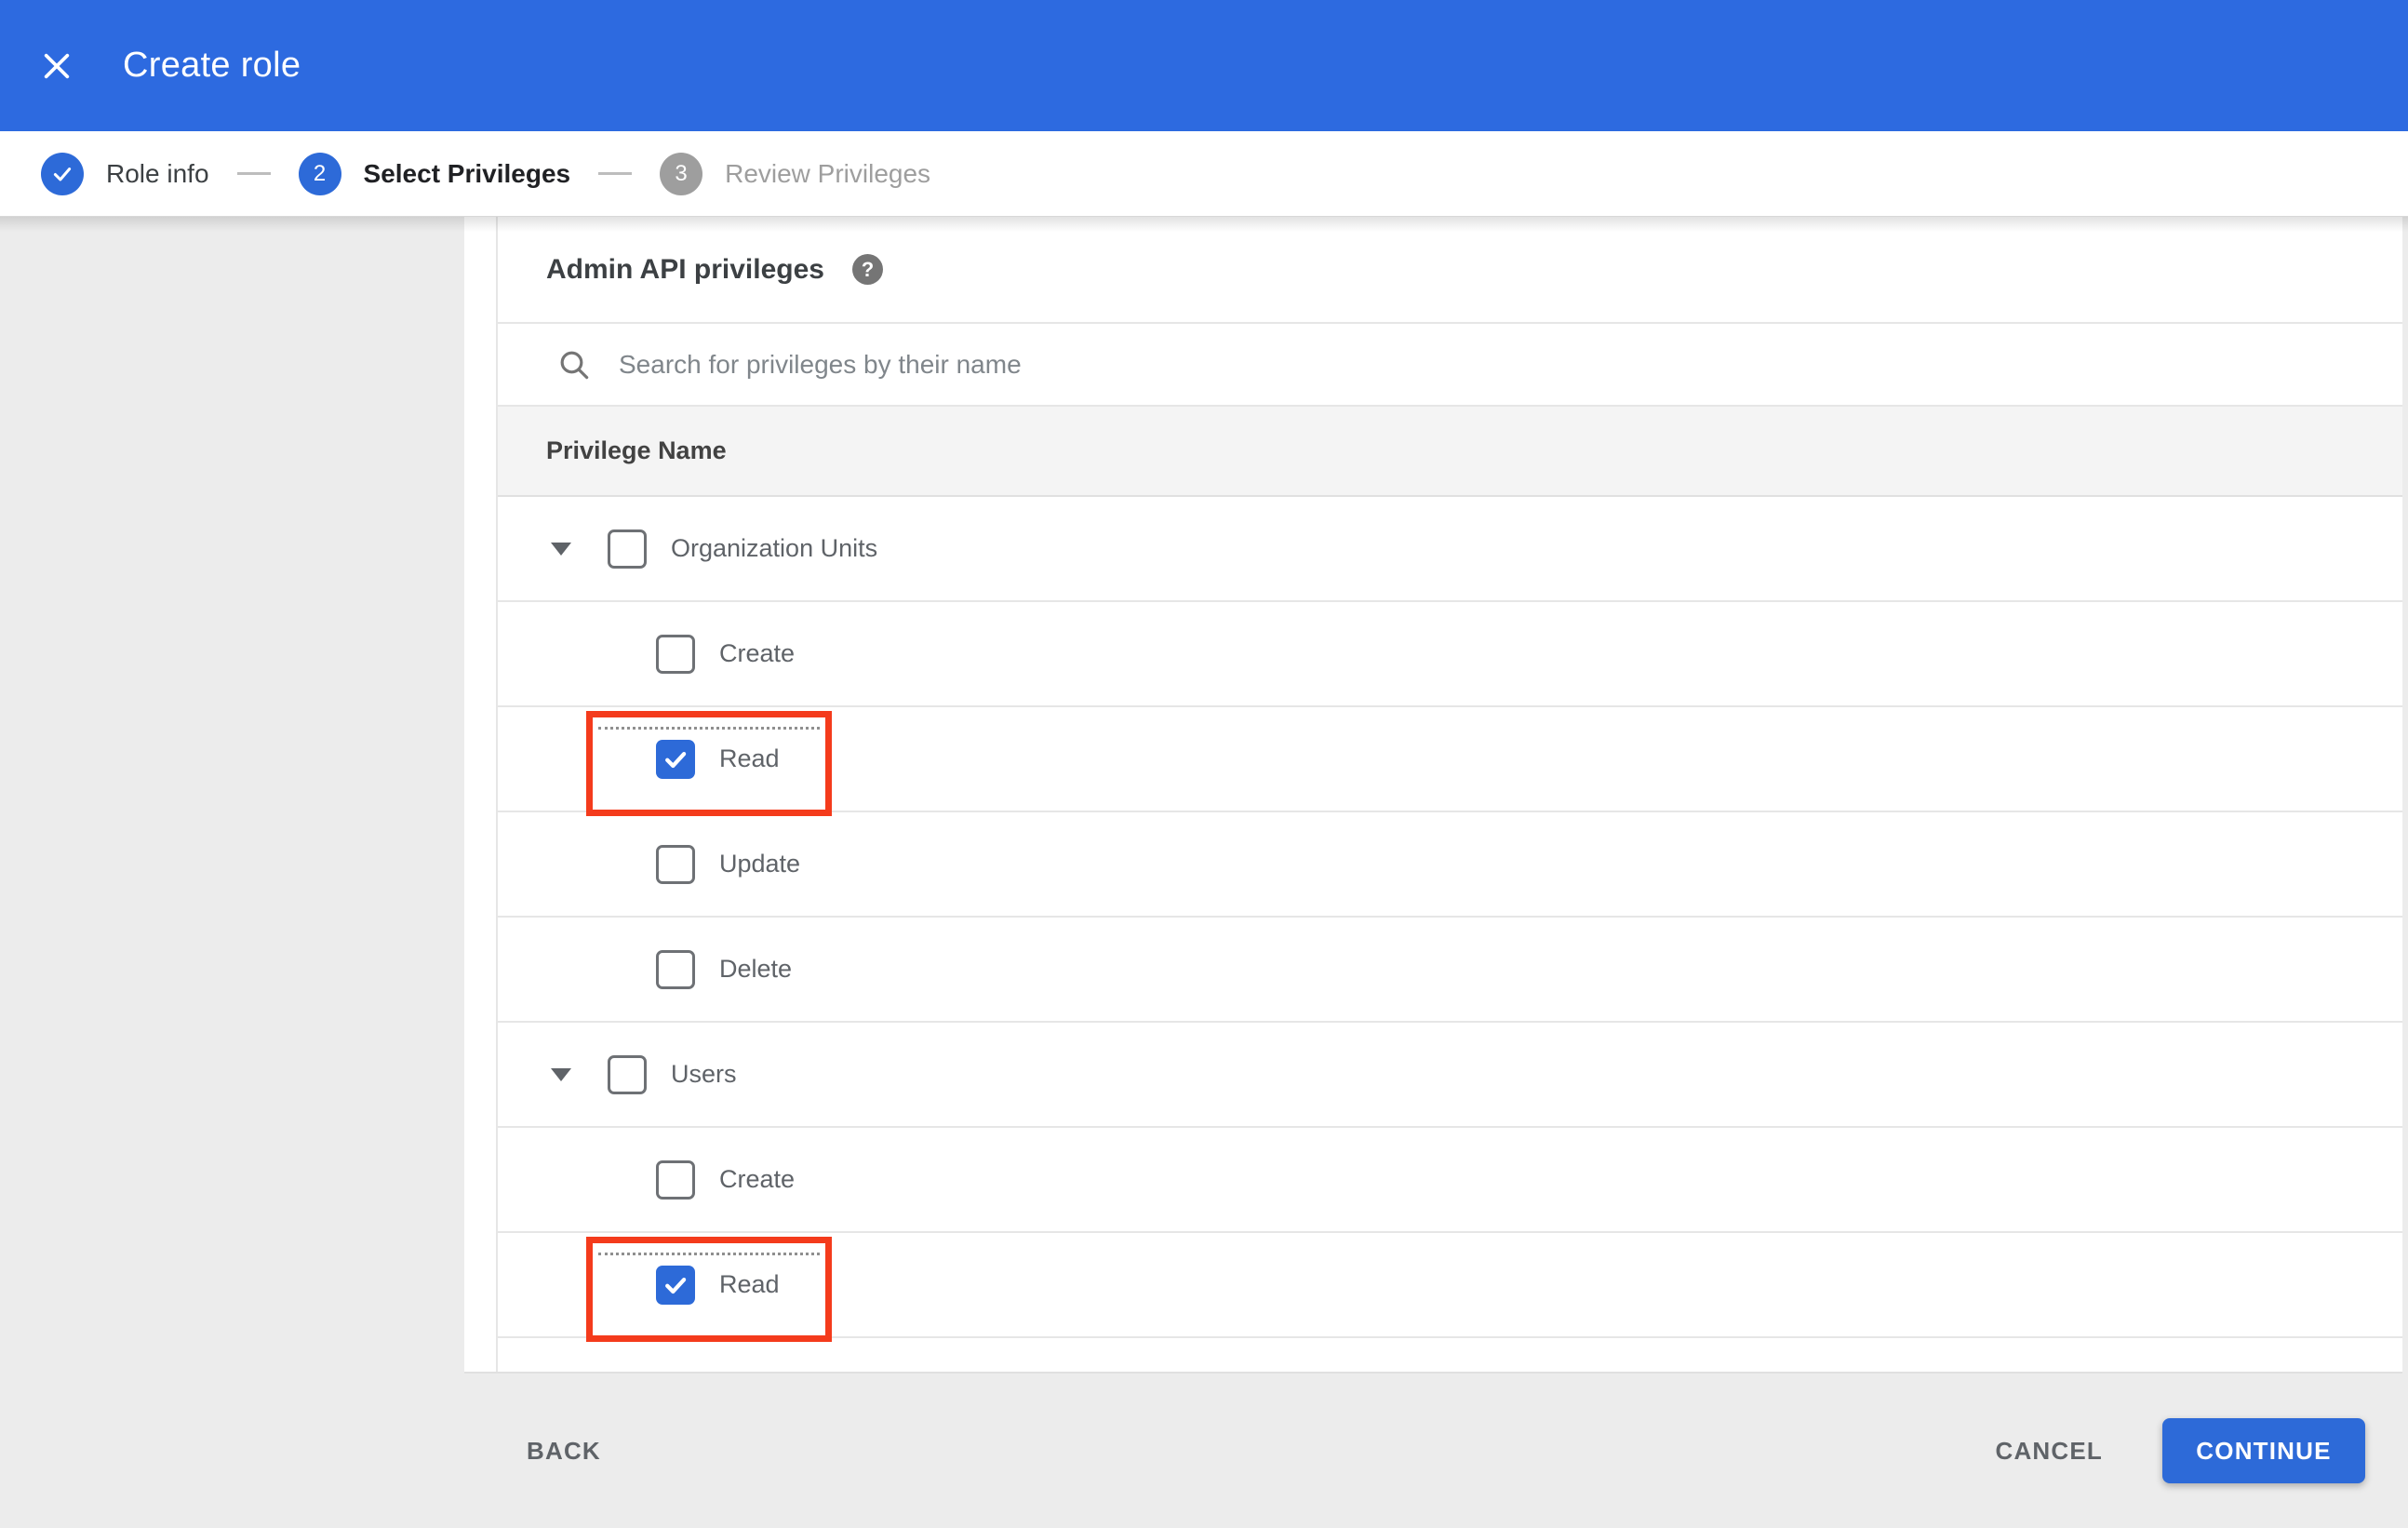 The height and width of the screenshot is (1528, 2408). Describe the element at coordinates (2049, 1451) in the screenshot. I see `cancel-button: CANCEL` at that location.